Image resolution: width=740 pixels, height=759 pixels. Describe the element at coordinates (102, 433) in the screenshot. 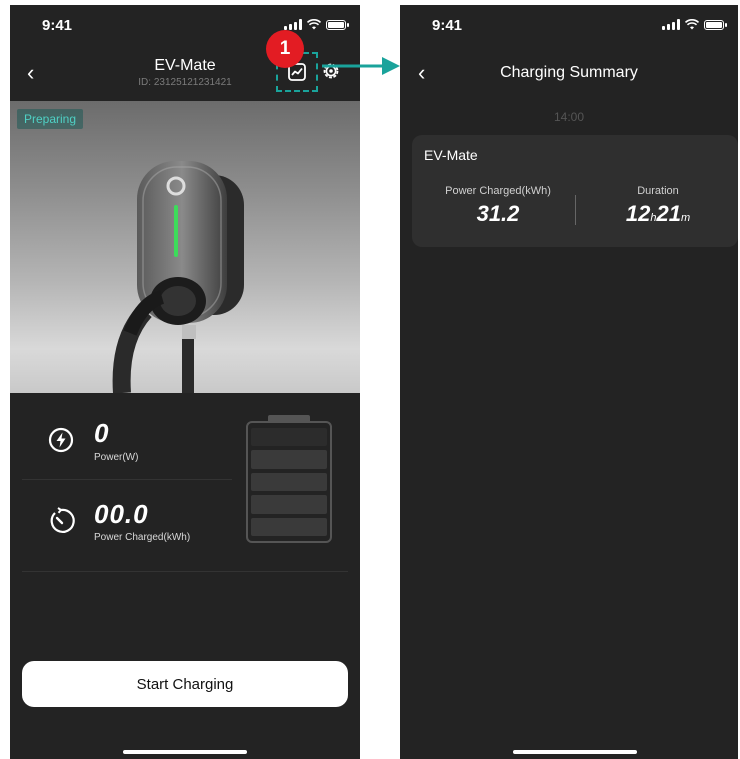

I see `power-value: 0` at that location.